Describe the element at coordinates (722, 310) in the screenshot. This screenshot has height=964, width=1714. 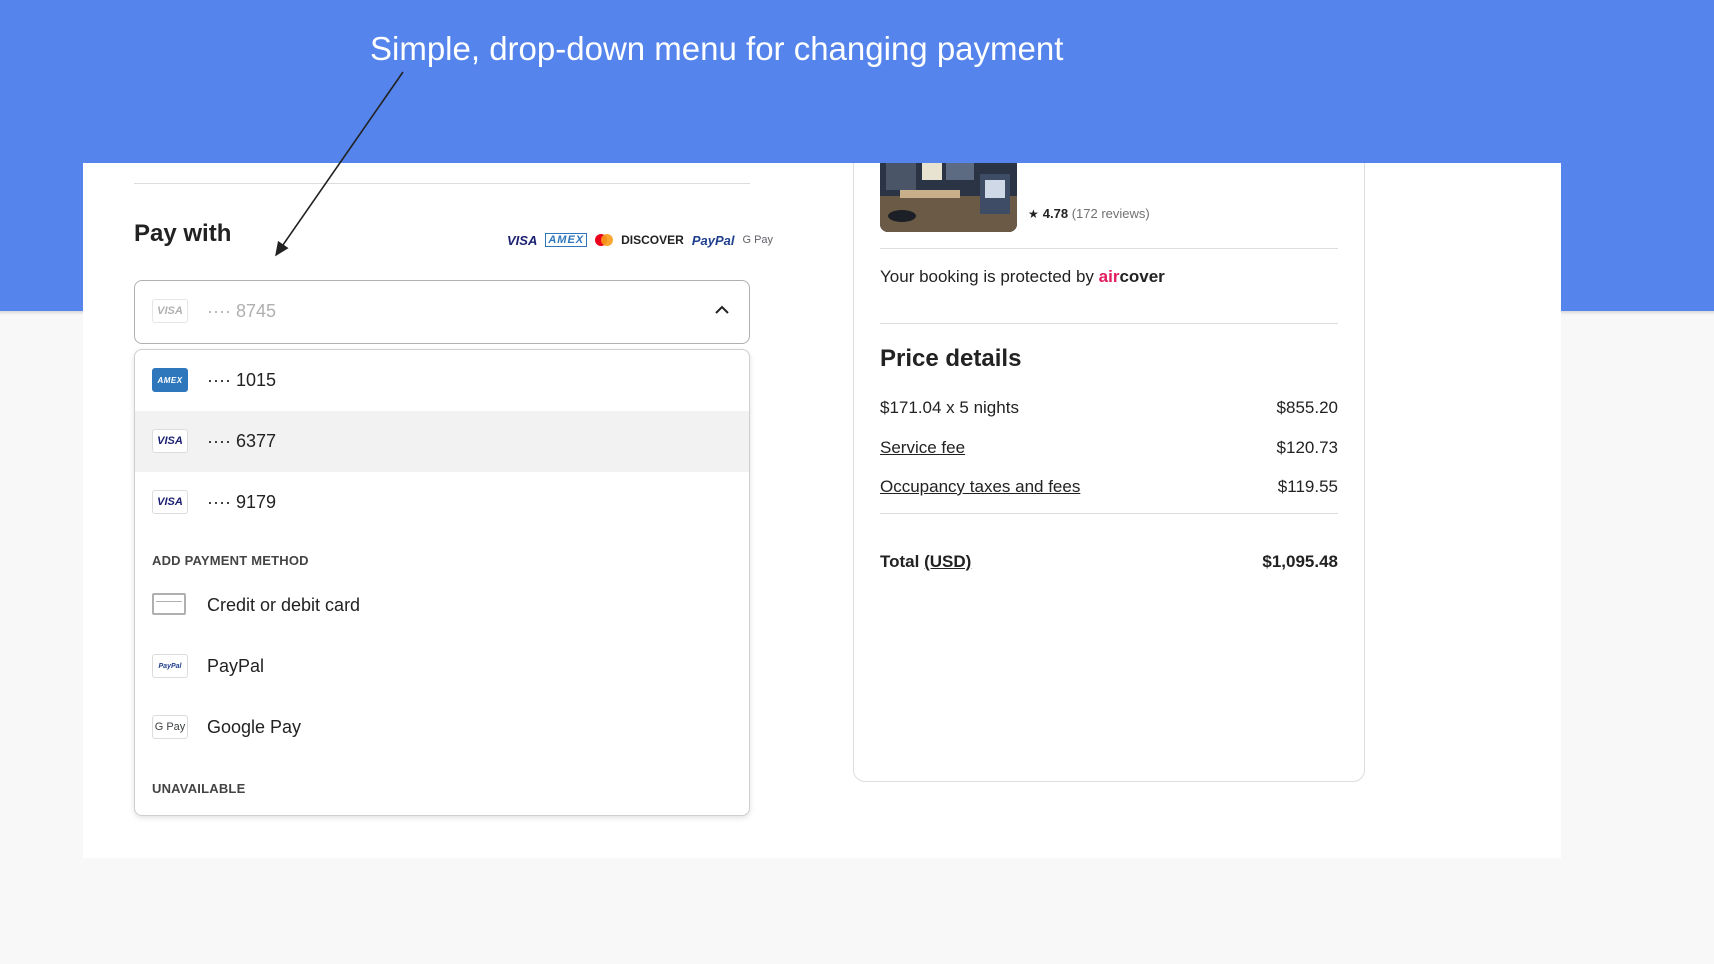
I see `chevron-up-icon` at that location.